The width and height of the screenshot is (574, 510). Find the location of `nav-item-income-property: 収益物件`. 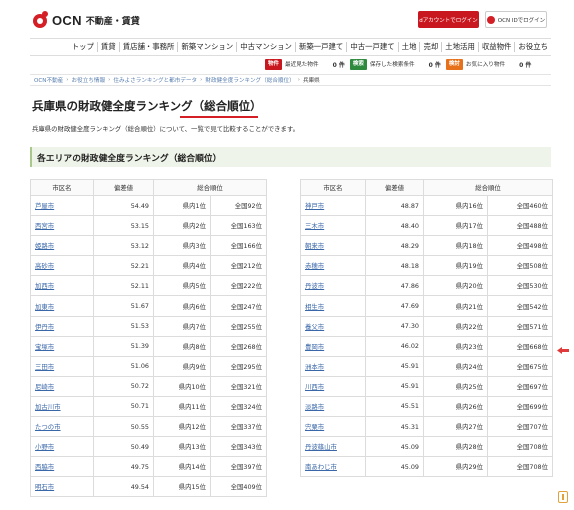

nav-item-income-property: 収益物件 is located at coordinates (497, 47).